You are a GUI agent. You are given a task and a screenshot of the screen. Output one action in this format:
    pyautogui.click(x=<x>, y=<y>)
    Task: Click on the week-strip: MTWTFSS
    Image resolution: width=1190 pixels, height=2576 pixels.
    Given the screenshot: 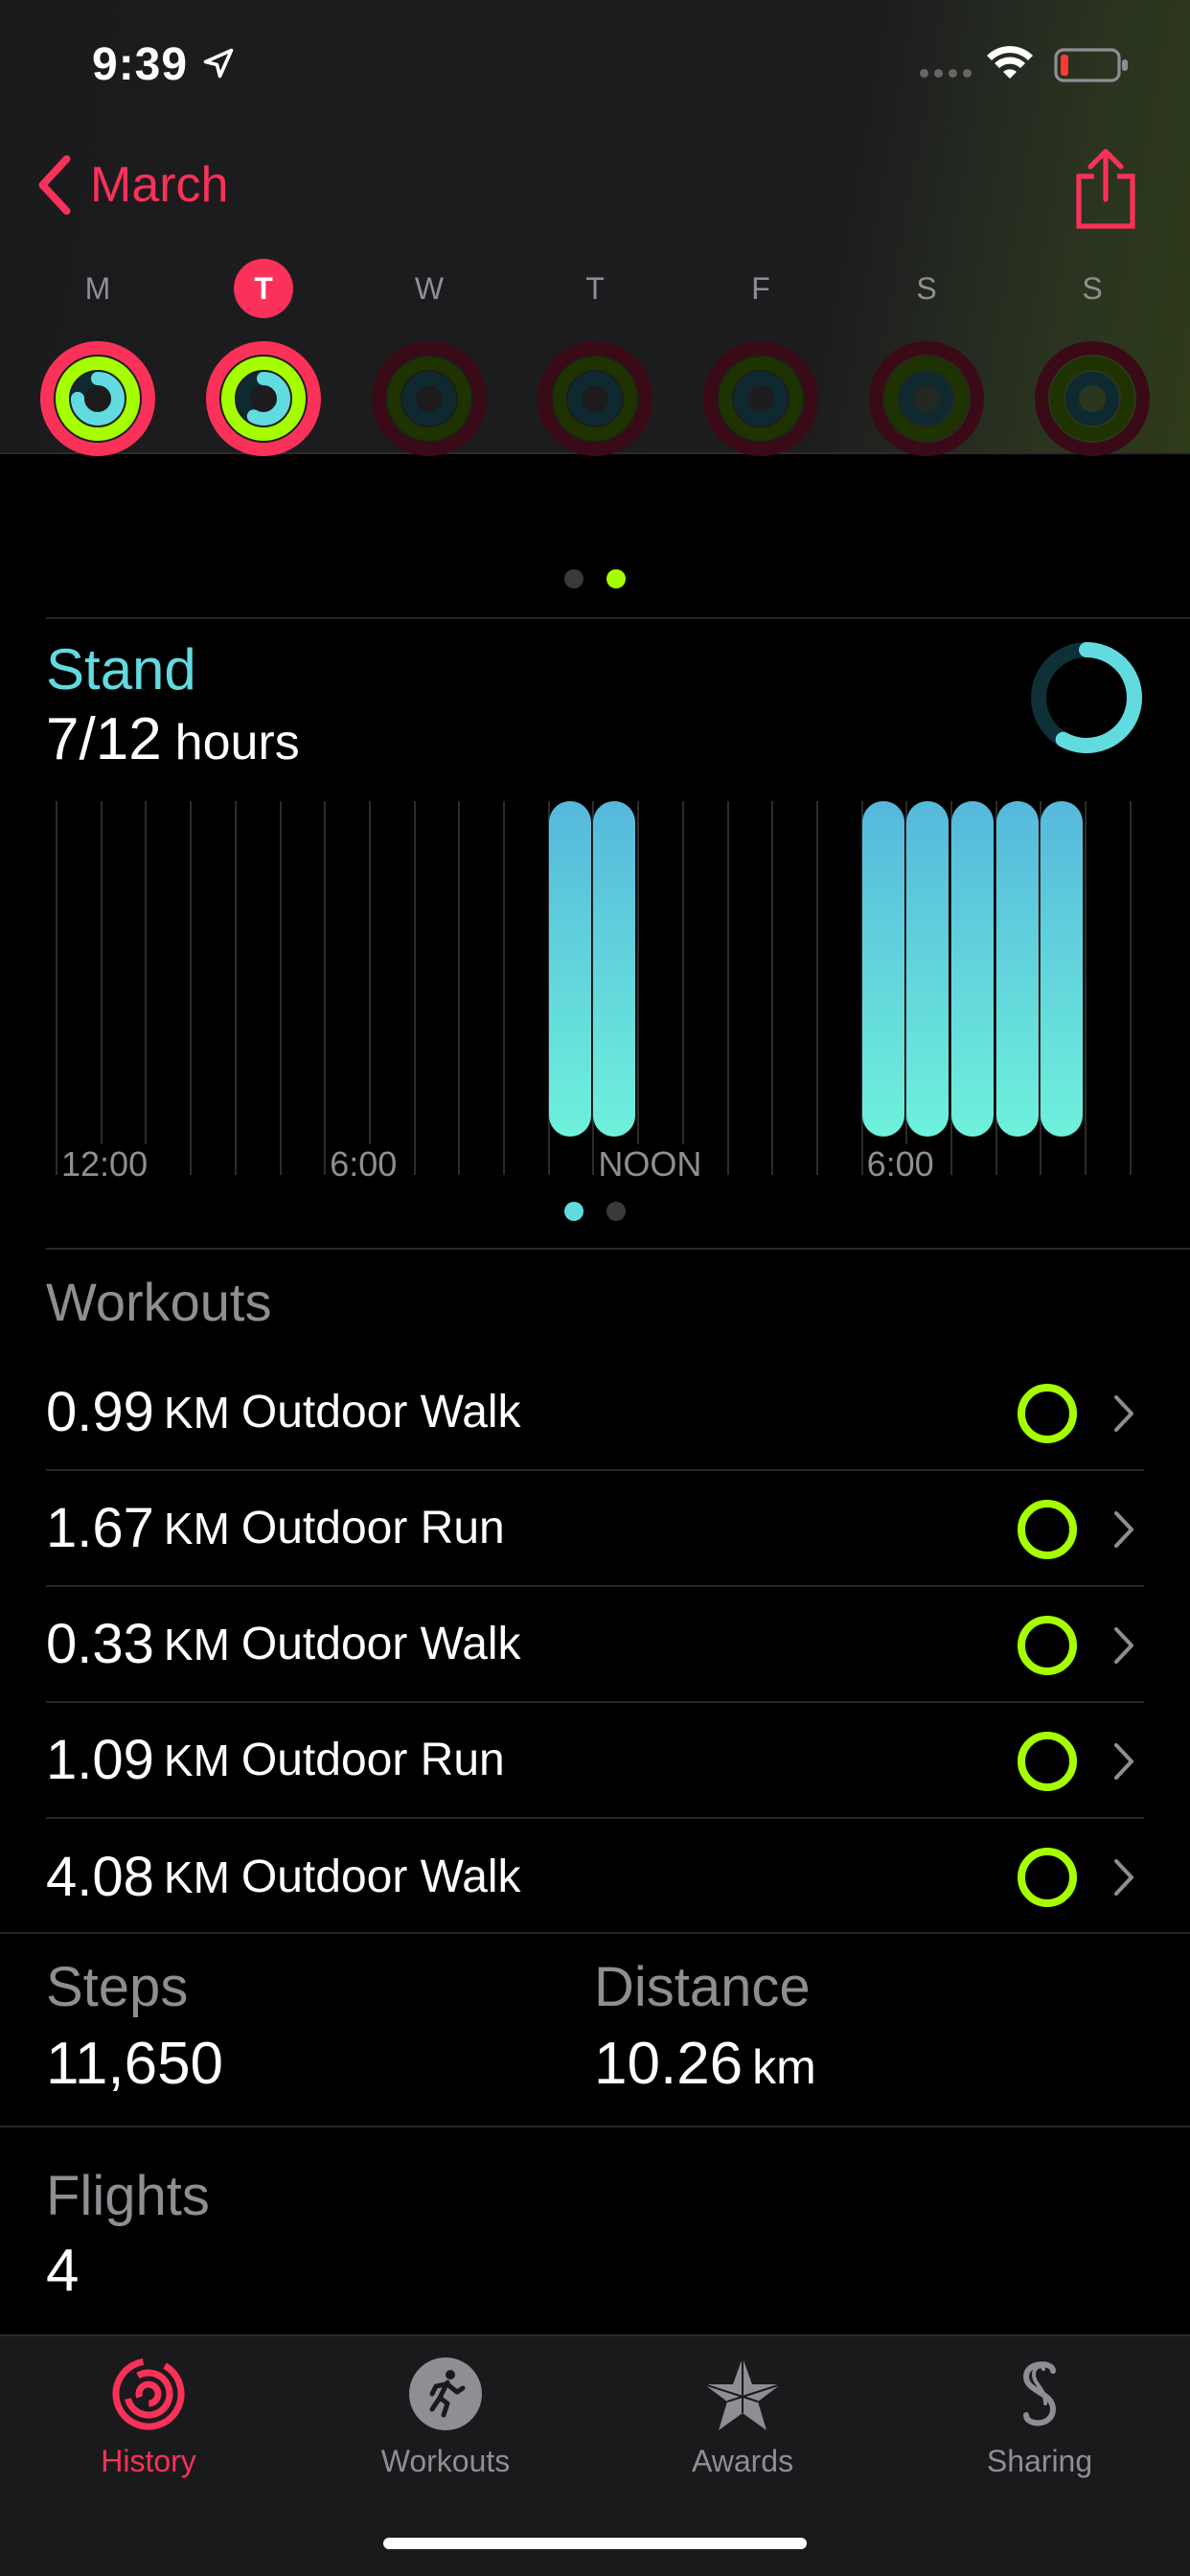 What is the action you would take?
    pyautogui.click(x=595, y=357)
    